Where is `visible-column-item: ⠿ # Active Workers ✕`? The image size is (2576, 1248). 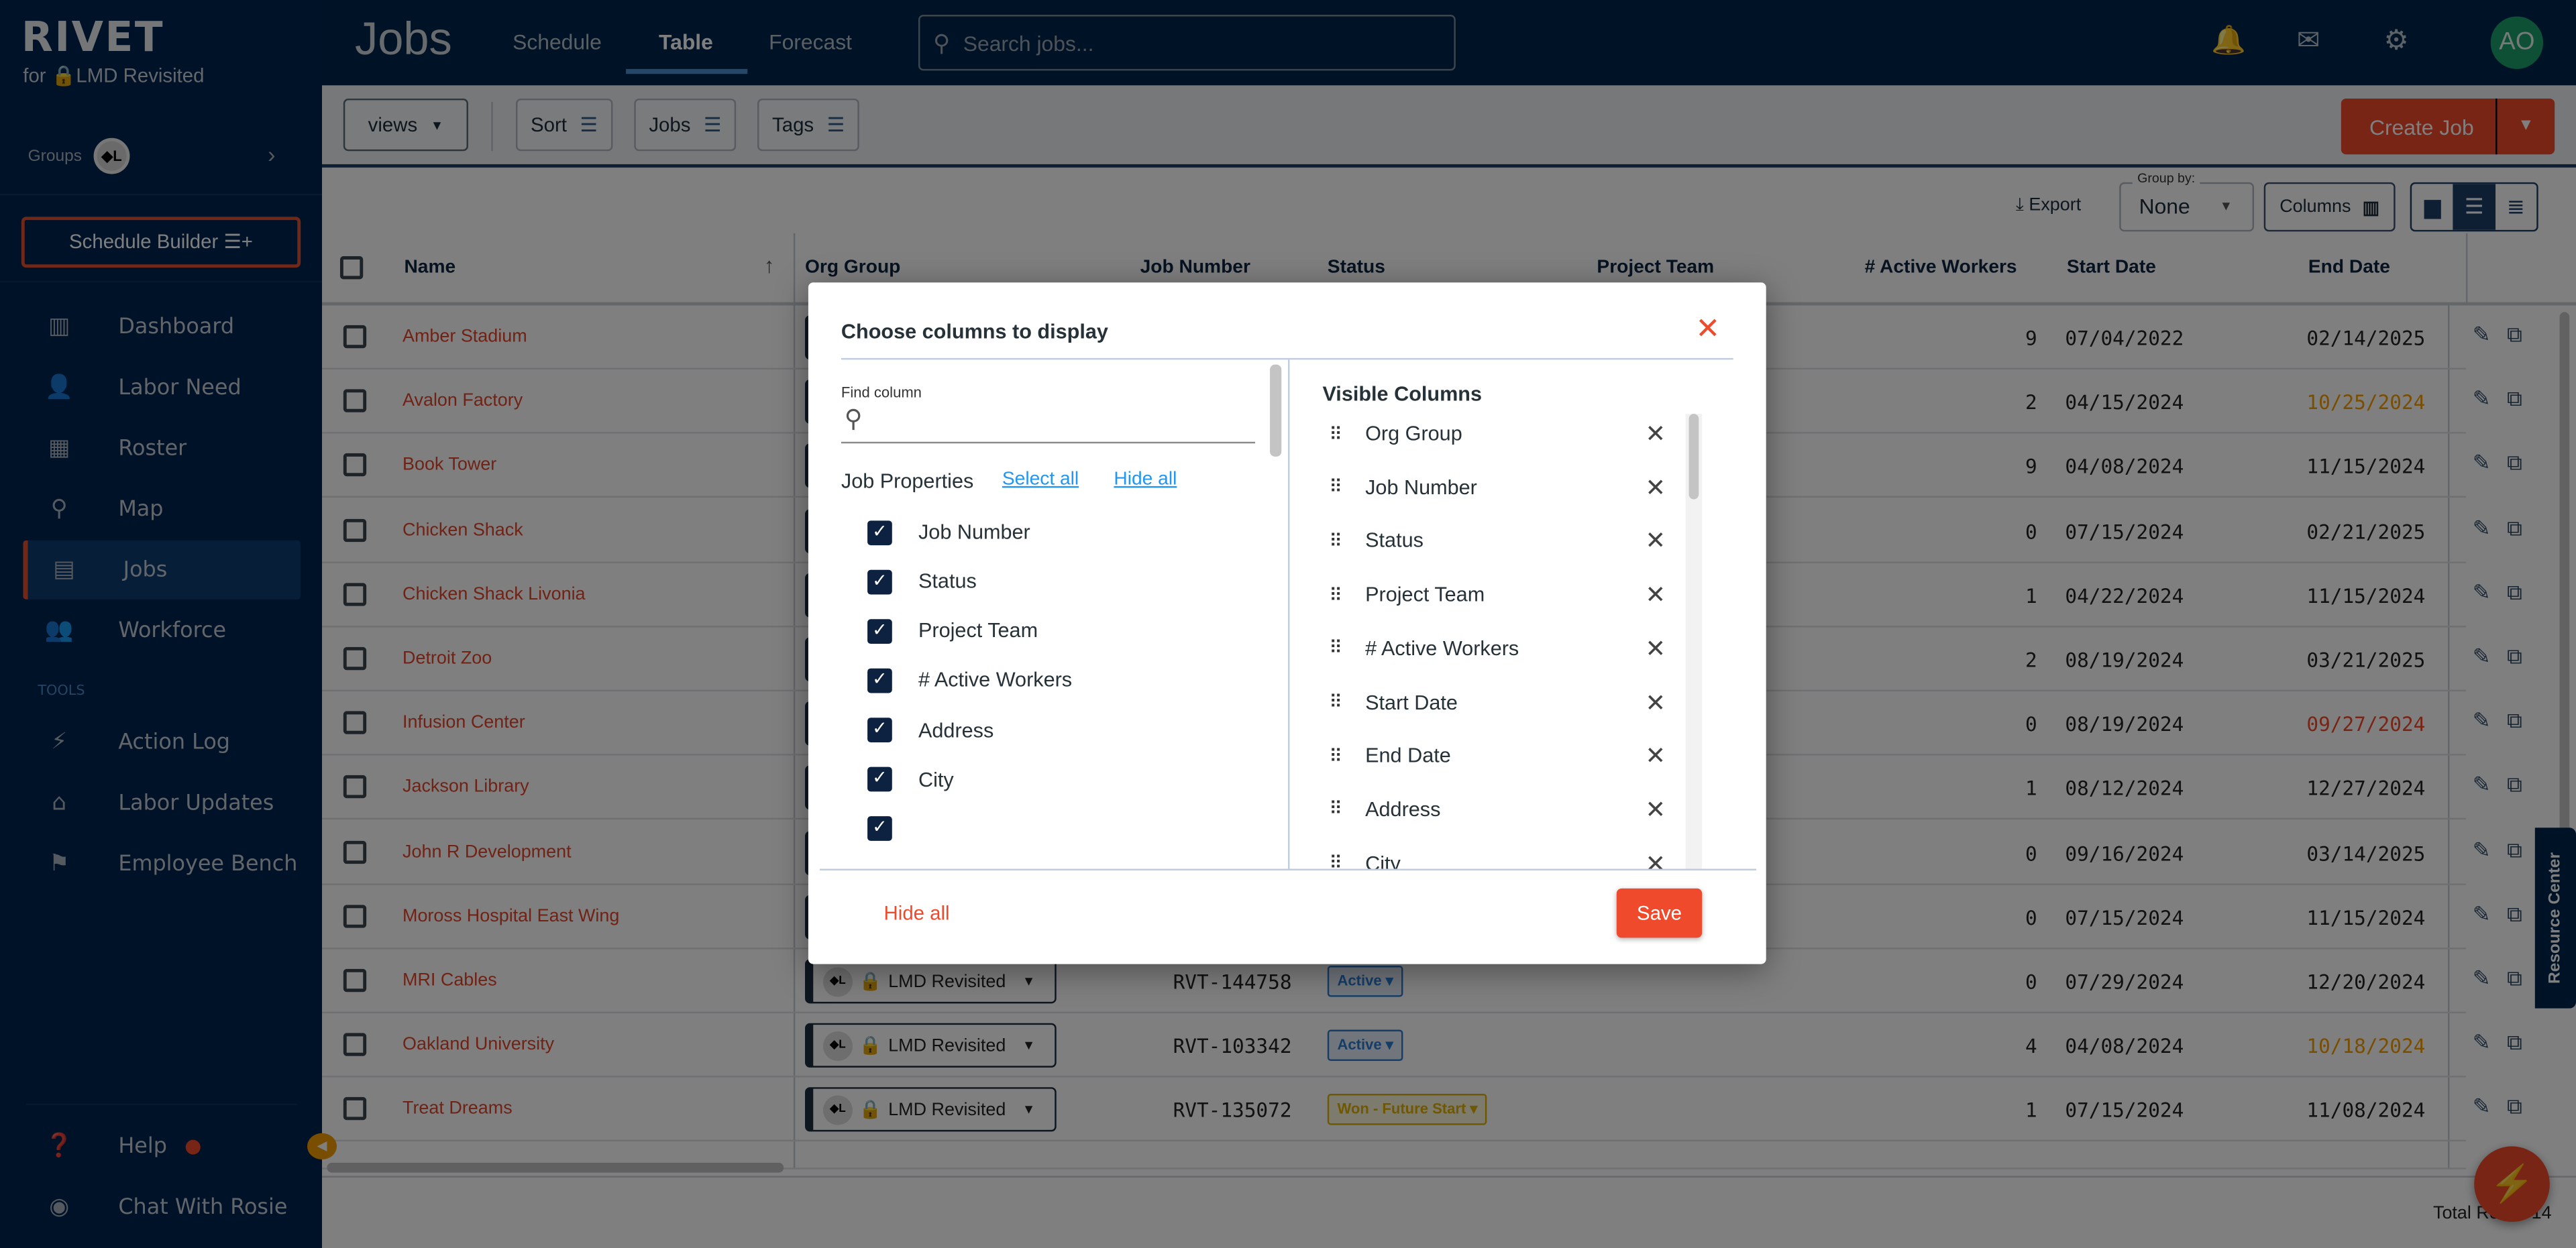 visible-column-item: ⠿ # Active Workers ✕ is located at coordinates (1497, 648).